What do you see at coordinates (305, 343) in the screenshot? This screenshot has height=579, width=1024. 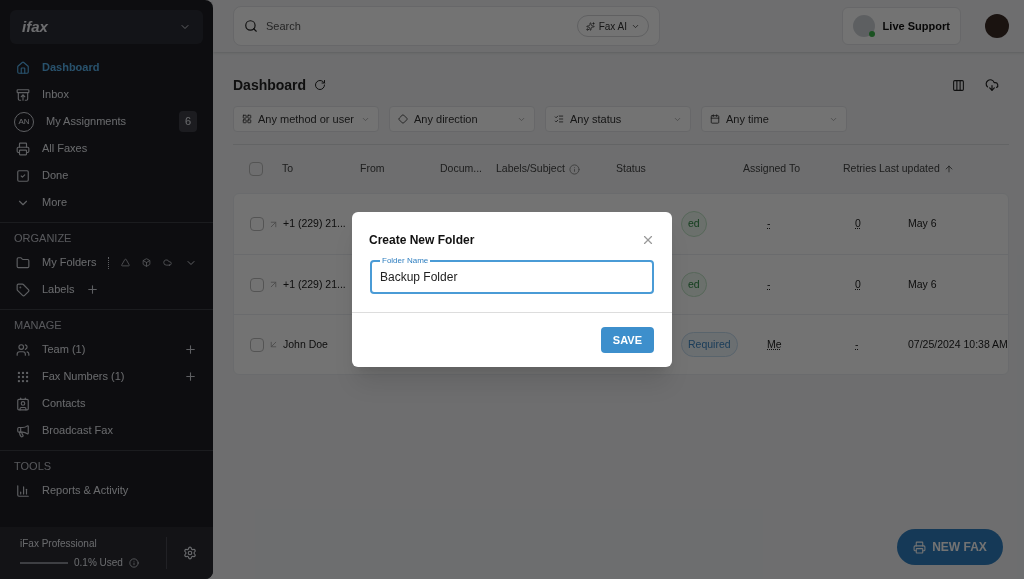 I see `table-cell: John Doe` at bounding box center [305, 343].